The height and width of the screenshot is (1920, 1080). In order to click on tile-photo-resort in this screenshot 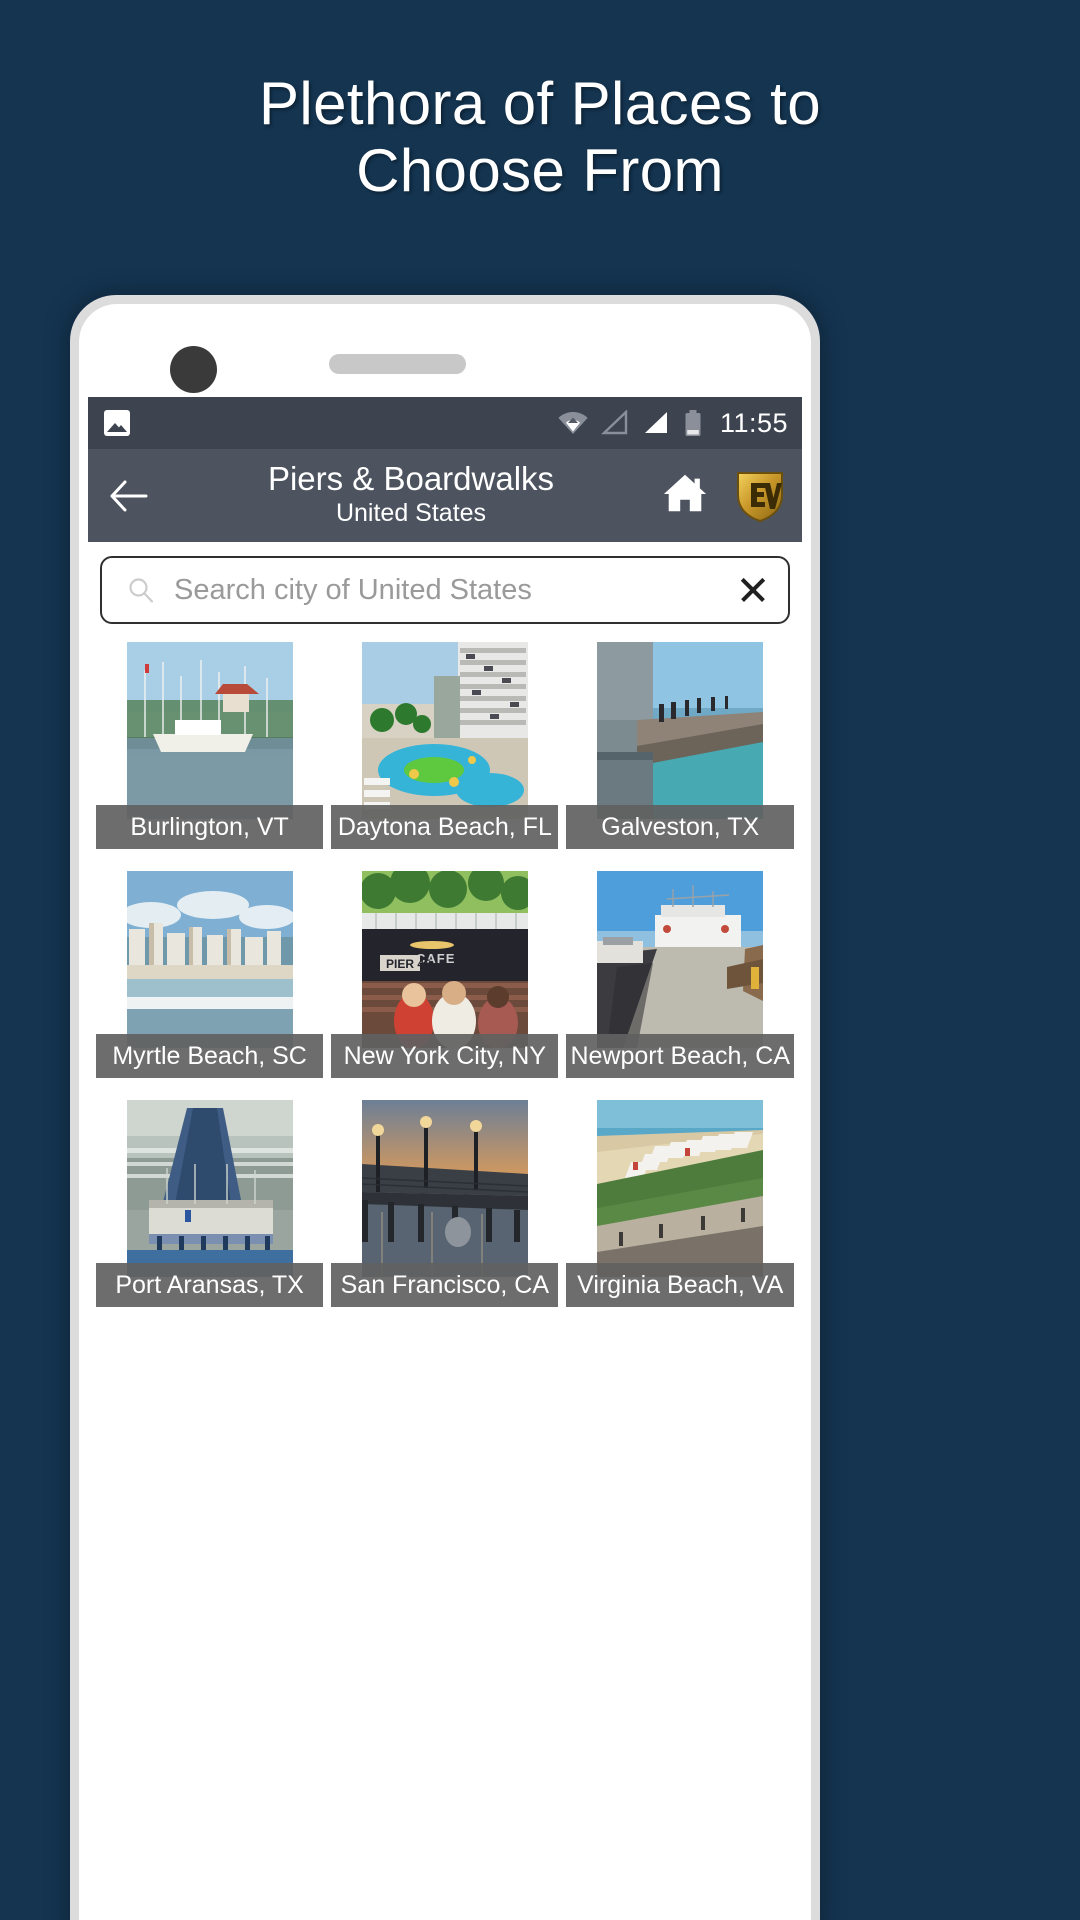, I will do `click(444, 730)`.